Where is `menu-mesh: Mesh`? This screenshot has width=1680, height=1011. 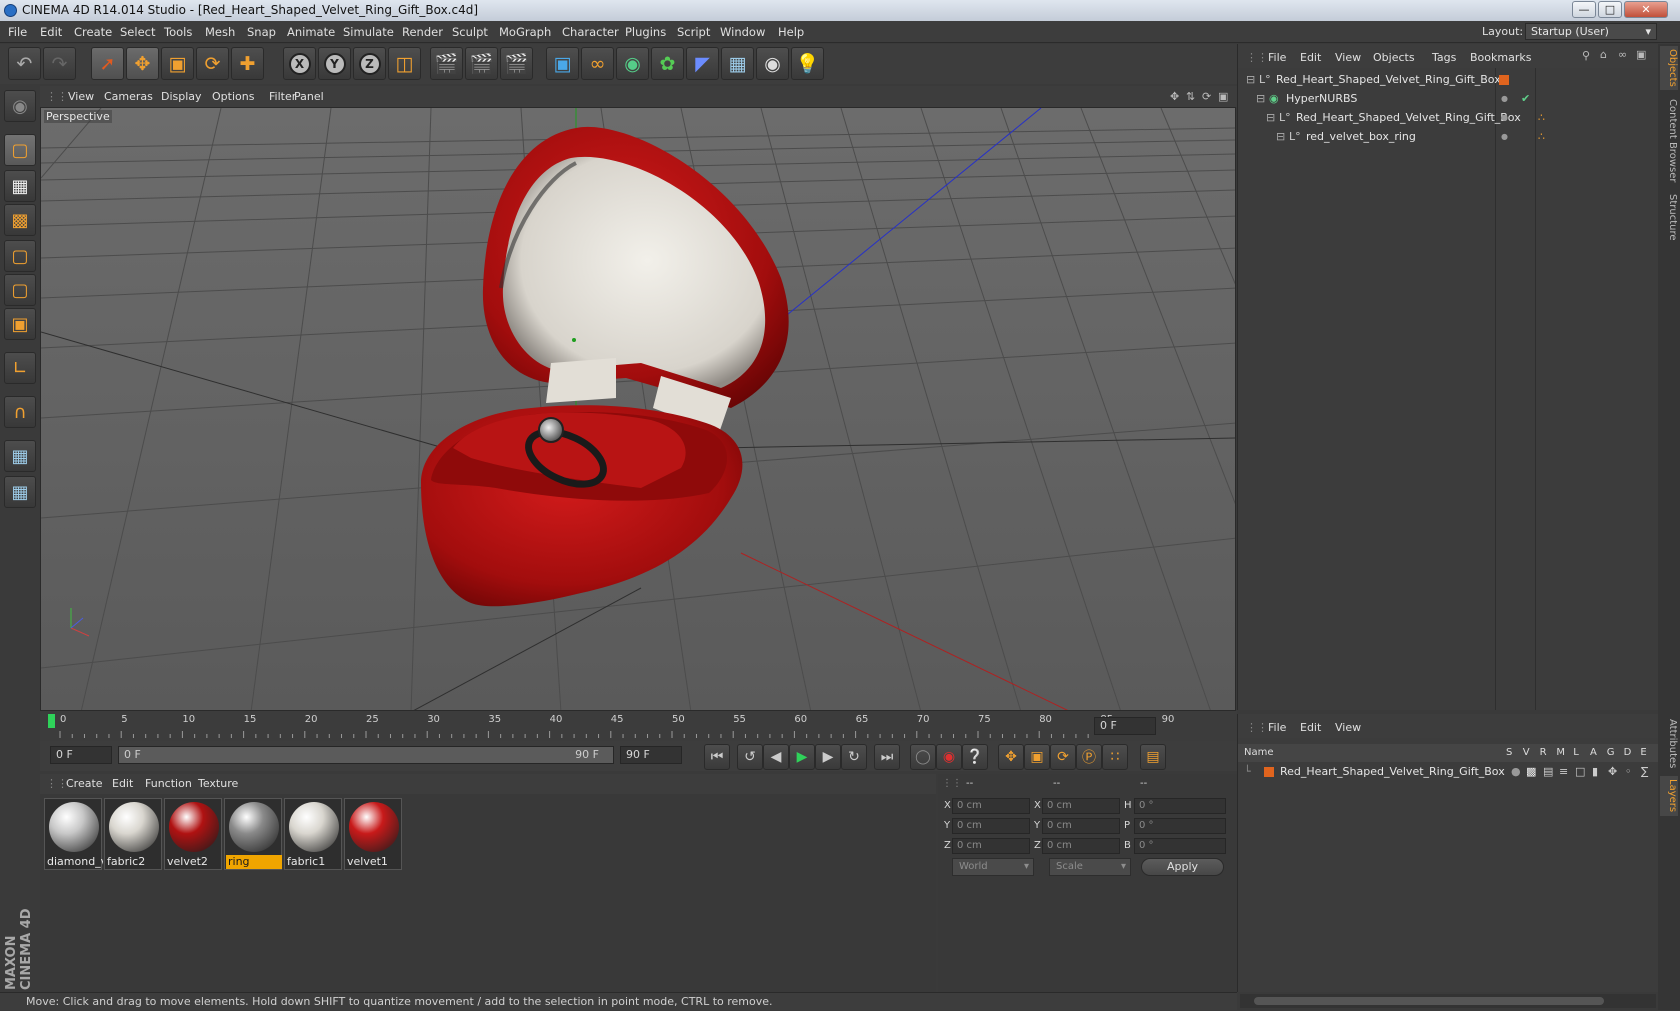 menu-mesh: Mesh is located at coordinates (220, 32).